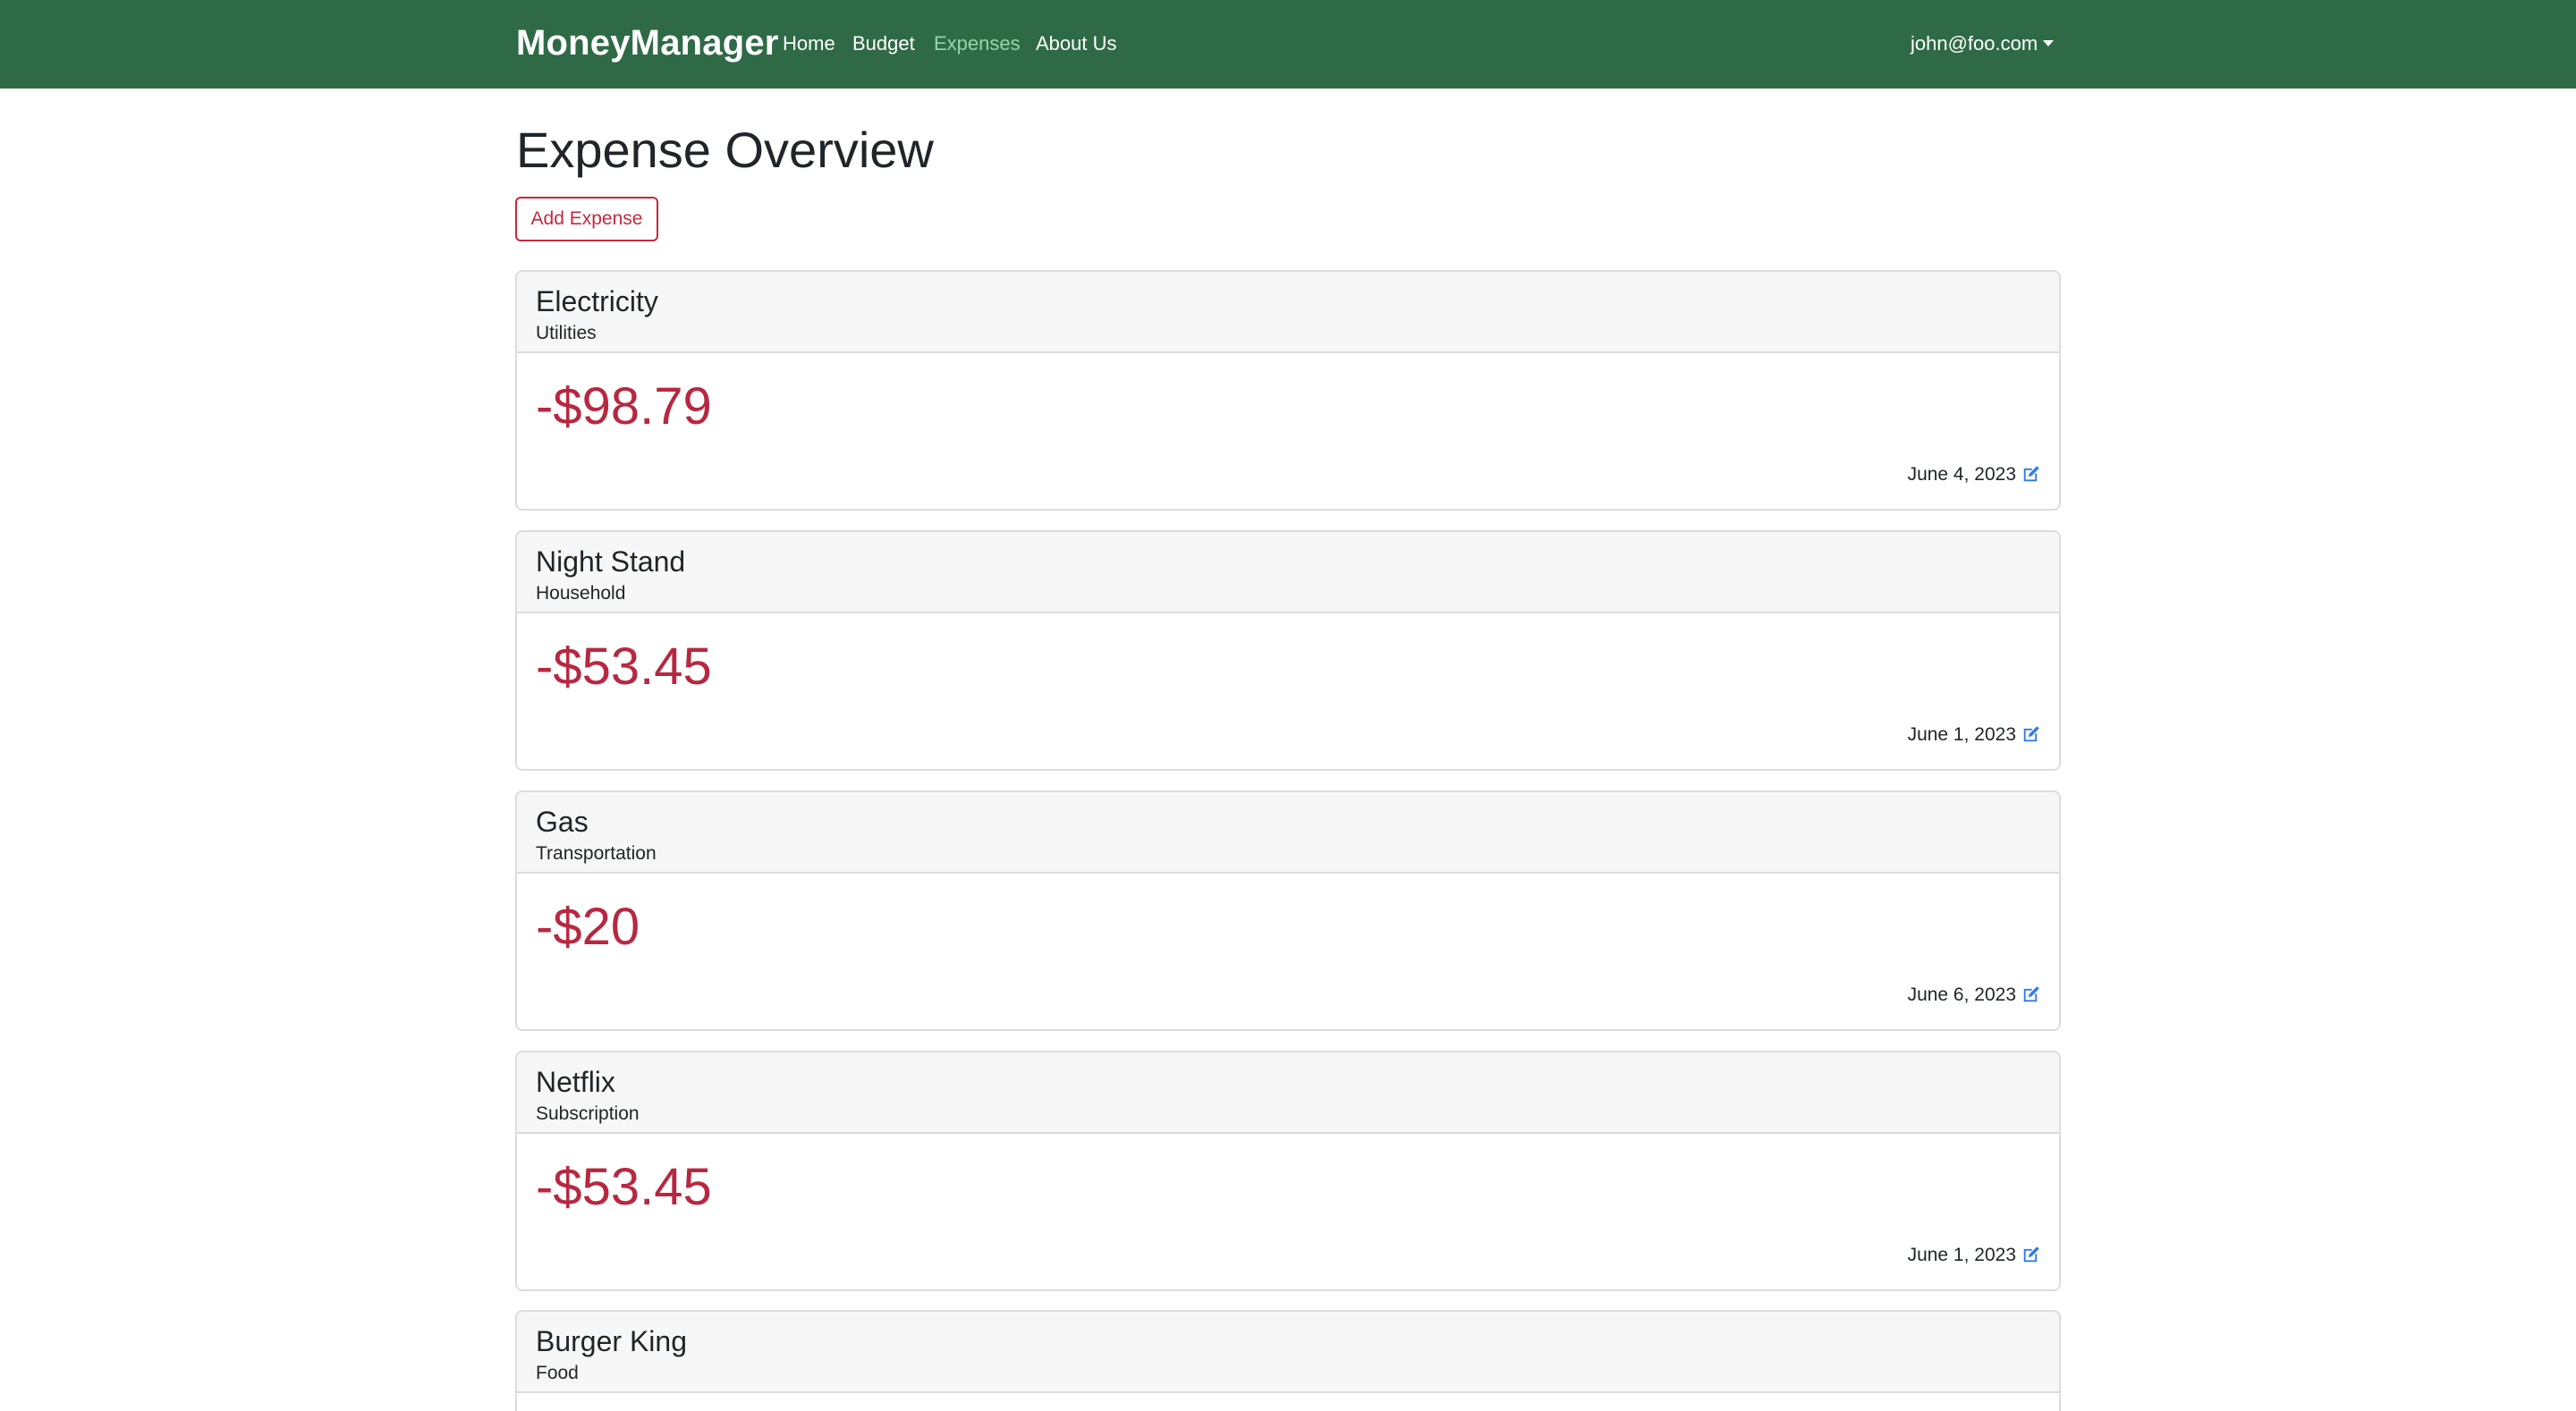 The width and height of the screenshot is (2576, 1411). I want to click on expense-date-row: June 4, 2023, so click(1974, 474).